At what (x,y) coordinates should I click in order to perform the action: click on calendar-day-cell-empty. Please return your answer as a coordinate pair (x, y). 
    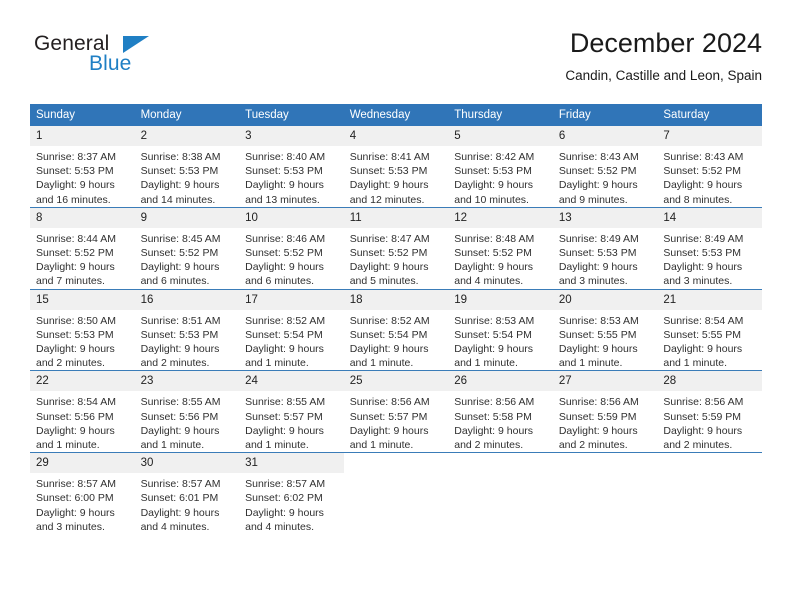
    Looking at the image, I should click on (605, 493).